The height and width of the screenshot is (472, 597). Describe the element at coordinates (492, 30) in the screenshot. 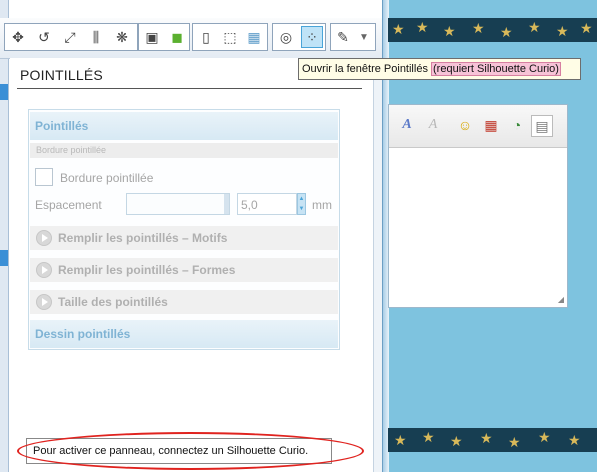

I see `star-banner-top: ★ ★ ★ ★ ★ ★ ★ ★` at that location.